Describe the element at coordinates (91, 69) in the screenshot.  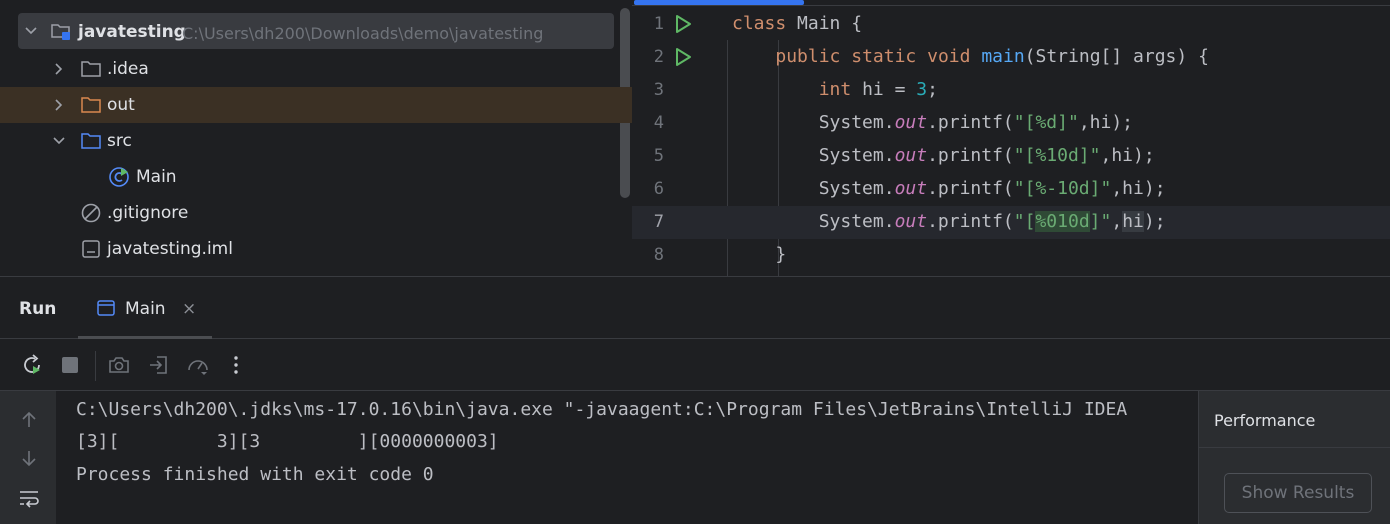
I see `folder-icon` at that location.